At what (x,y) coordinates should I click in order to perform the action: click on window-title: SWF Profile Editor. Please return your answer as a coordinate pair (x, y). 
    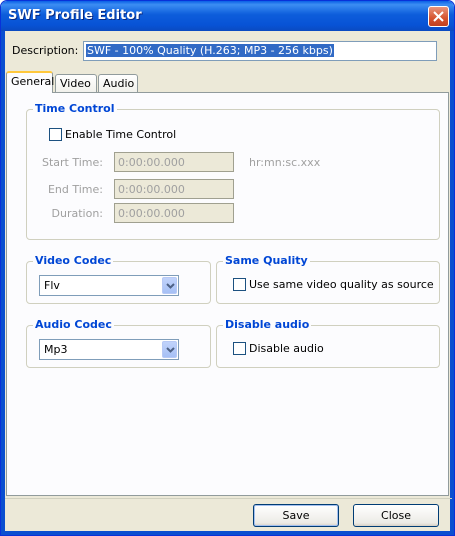
    Looking at the image, I should click on (75, 15).